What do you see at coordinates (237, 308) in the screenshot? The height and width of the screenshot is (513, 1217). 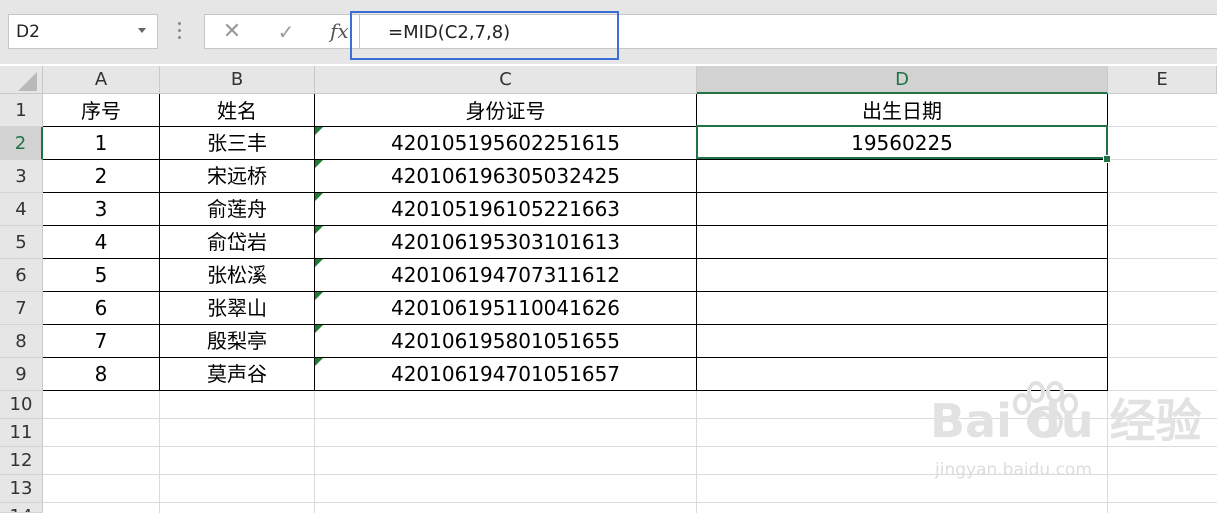 I see `cell-name: 张翠山` at bounding box center [237, 308].